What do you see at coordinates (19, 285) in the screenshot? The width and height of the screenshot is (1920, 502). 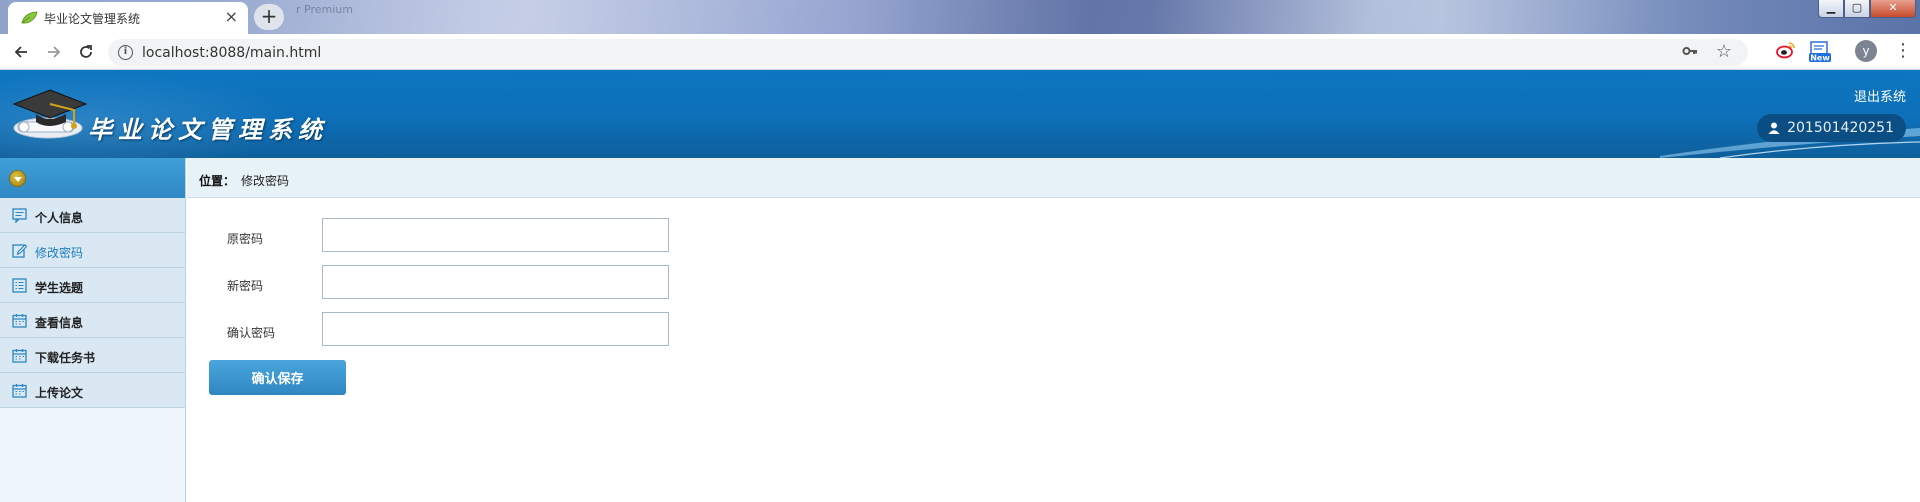 I see `list-icon` at bounding box center [19, 285].